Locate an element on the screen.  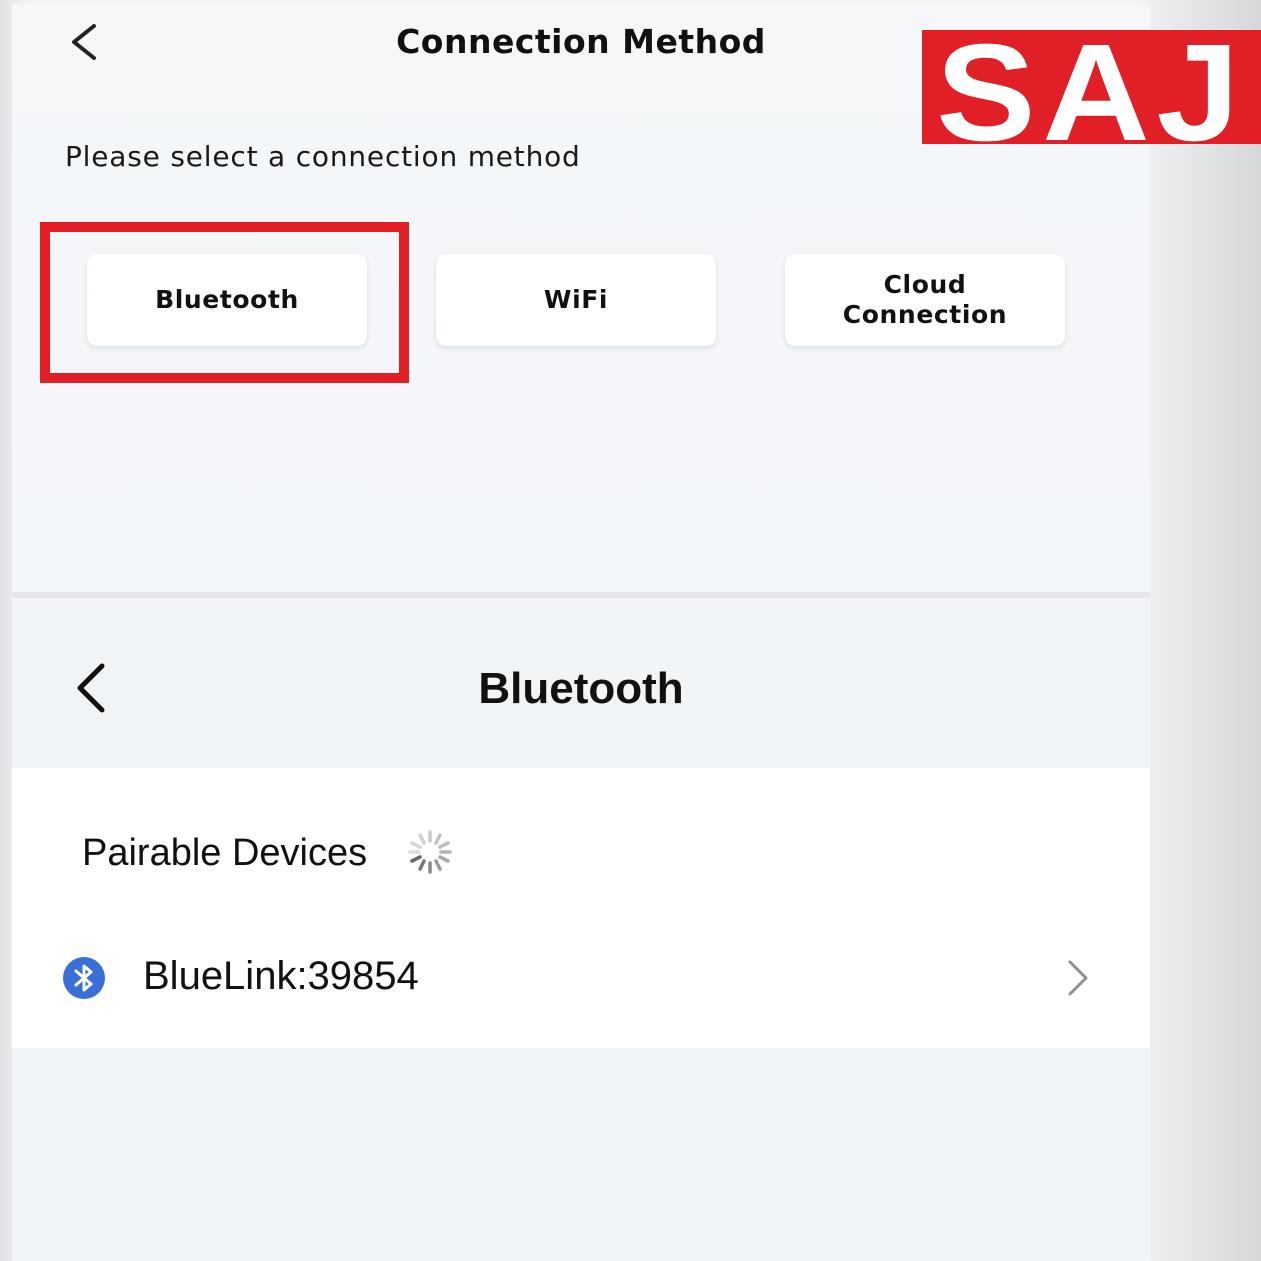
bluetooth-screen-header: Bluetooth is located at coordinates (581, 683).